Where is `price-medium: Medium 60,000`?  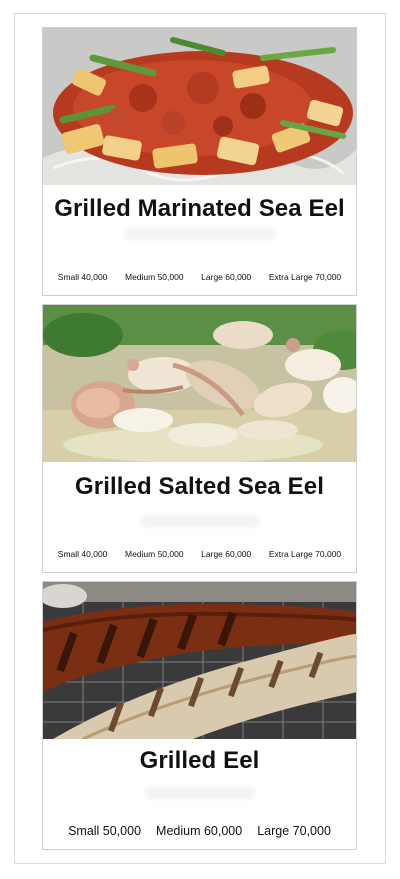
price-medium: Medium 60,000 is located at coordinates (199, 831).